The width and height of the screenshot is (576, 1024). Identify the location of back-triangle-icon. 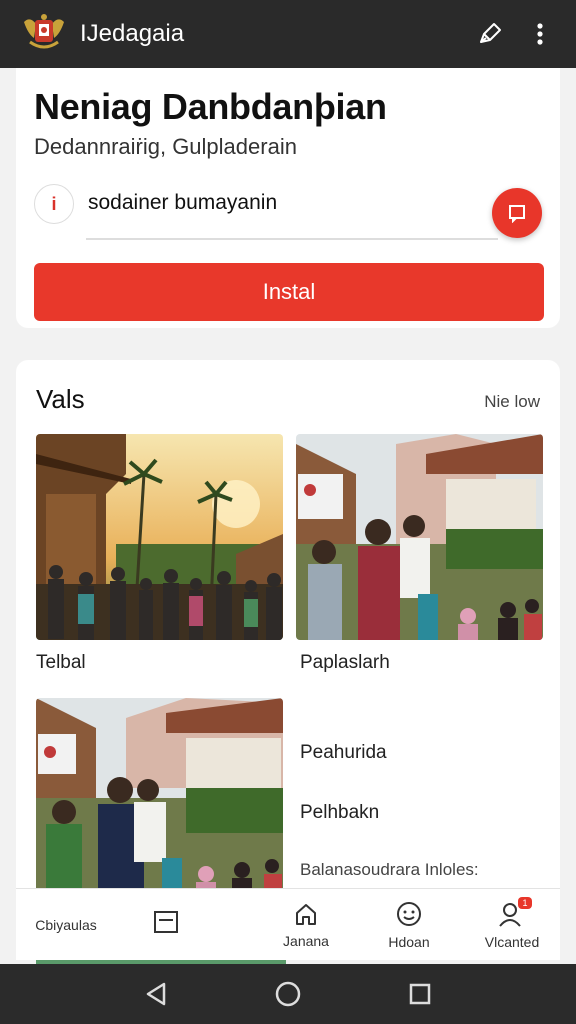
(156, 994).